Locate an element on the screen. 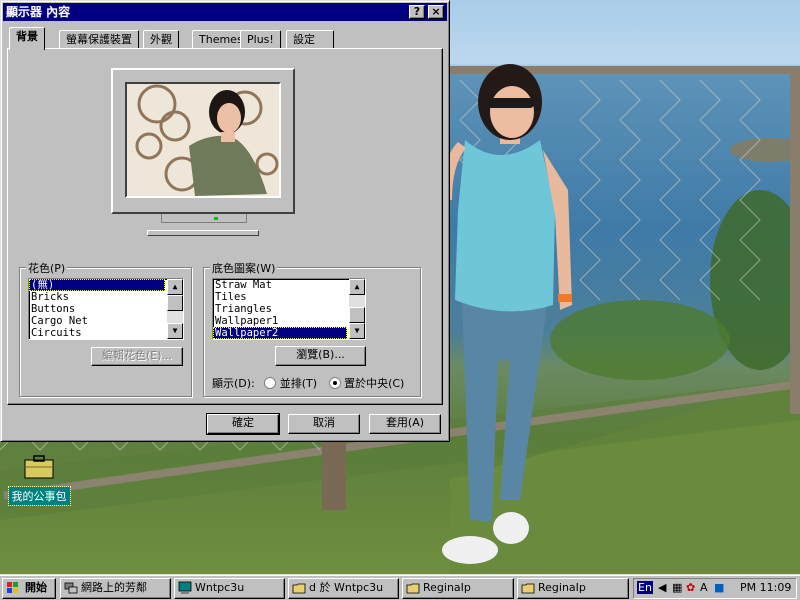  monitor-tray-icon: ■ is located at coordinates (719, 587).